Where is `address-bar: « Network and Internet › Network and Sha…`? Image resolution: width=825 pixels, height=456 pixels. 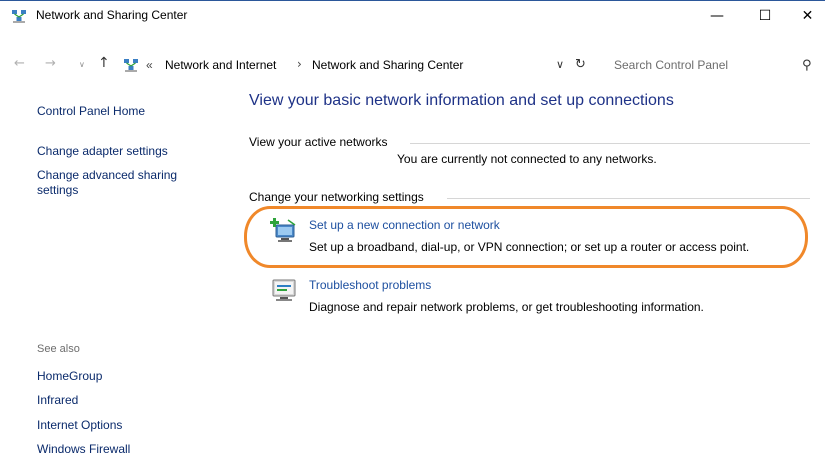
address-bar: « Network and Internet › Network and Sha… is located at coordinates (355, 66).